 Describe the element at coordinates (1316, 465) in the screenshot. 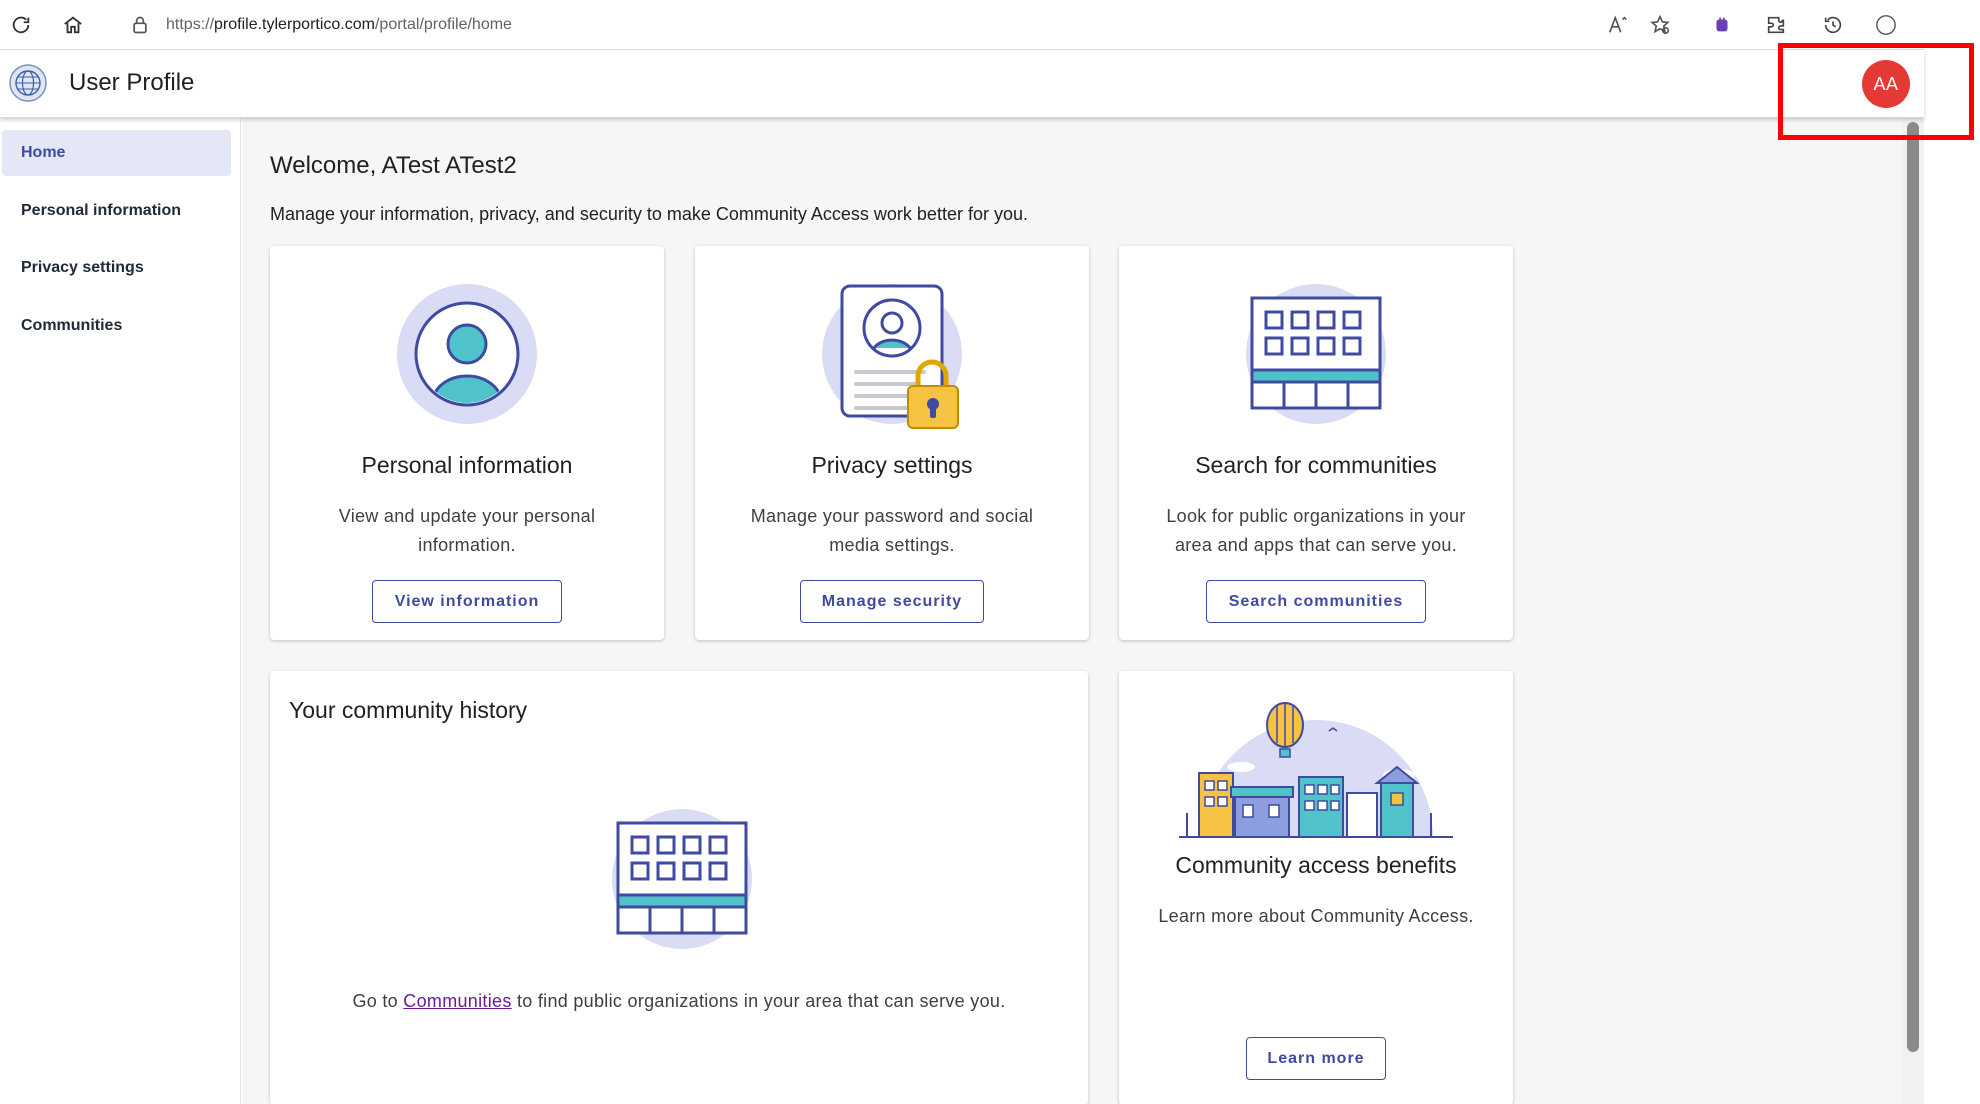

I see `card-title: Search for communities` at that location.